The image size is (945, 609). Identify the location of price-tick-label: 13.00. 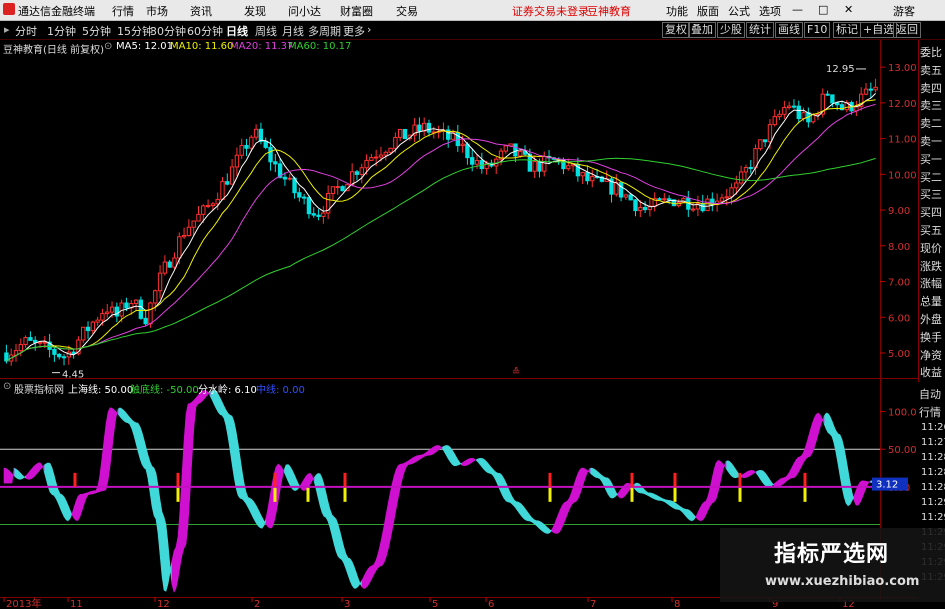
(902, 68).